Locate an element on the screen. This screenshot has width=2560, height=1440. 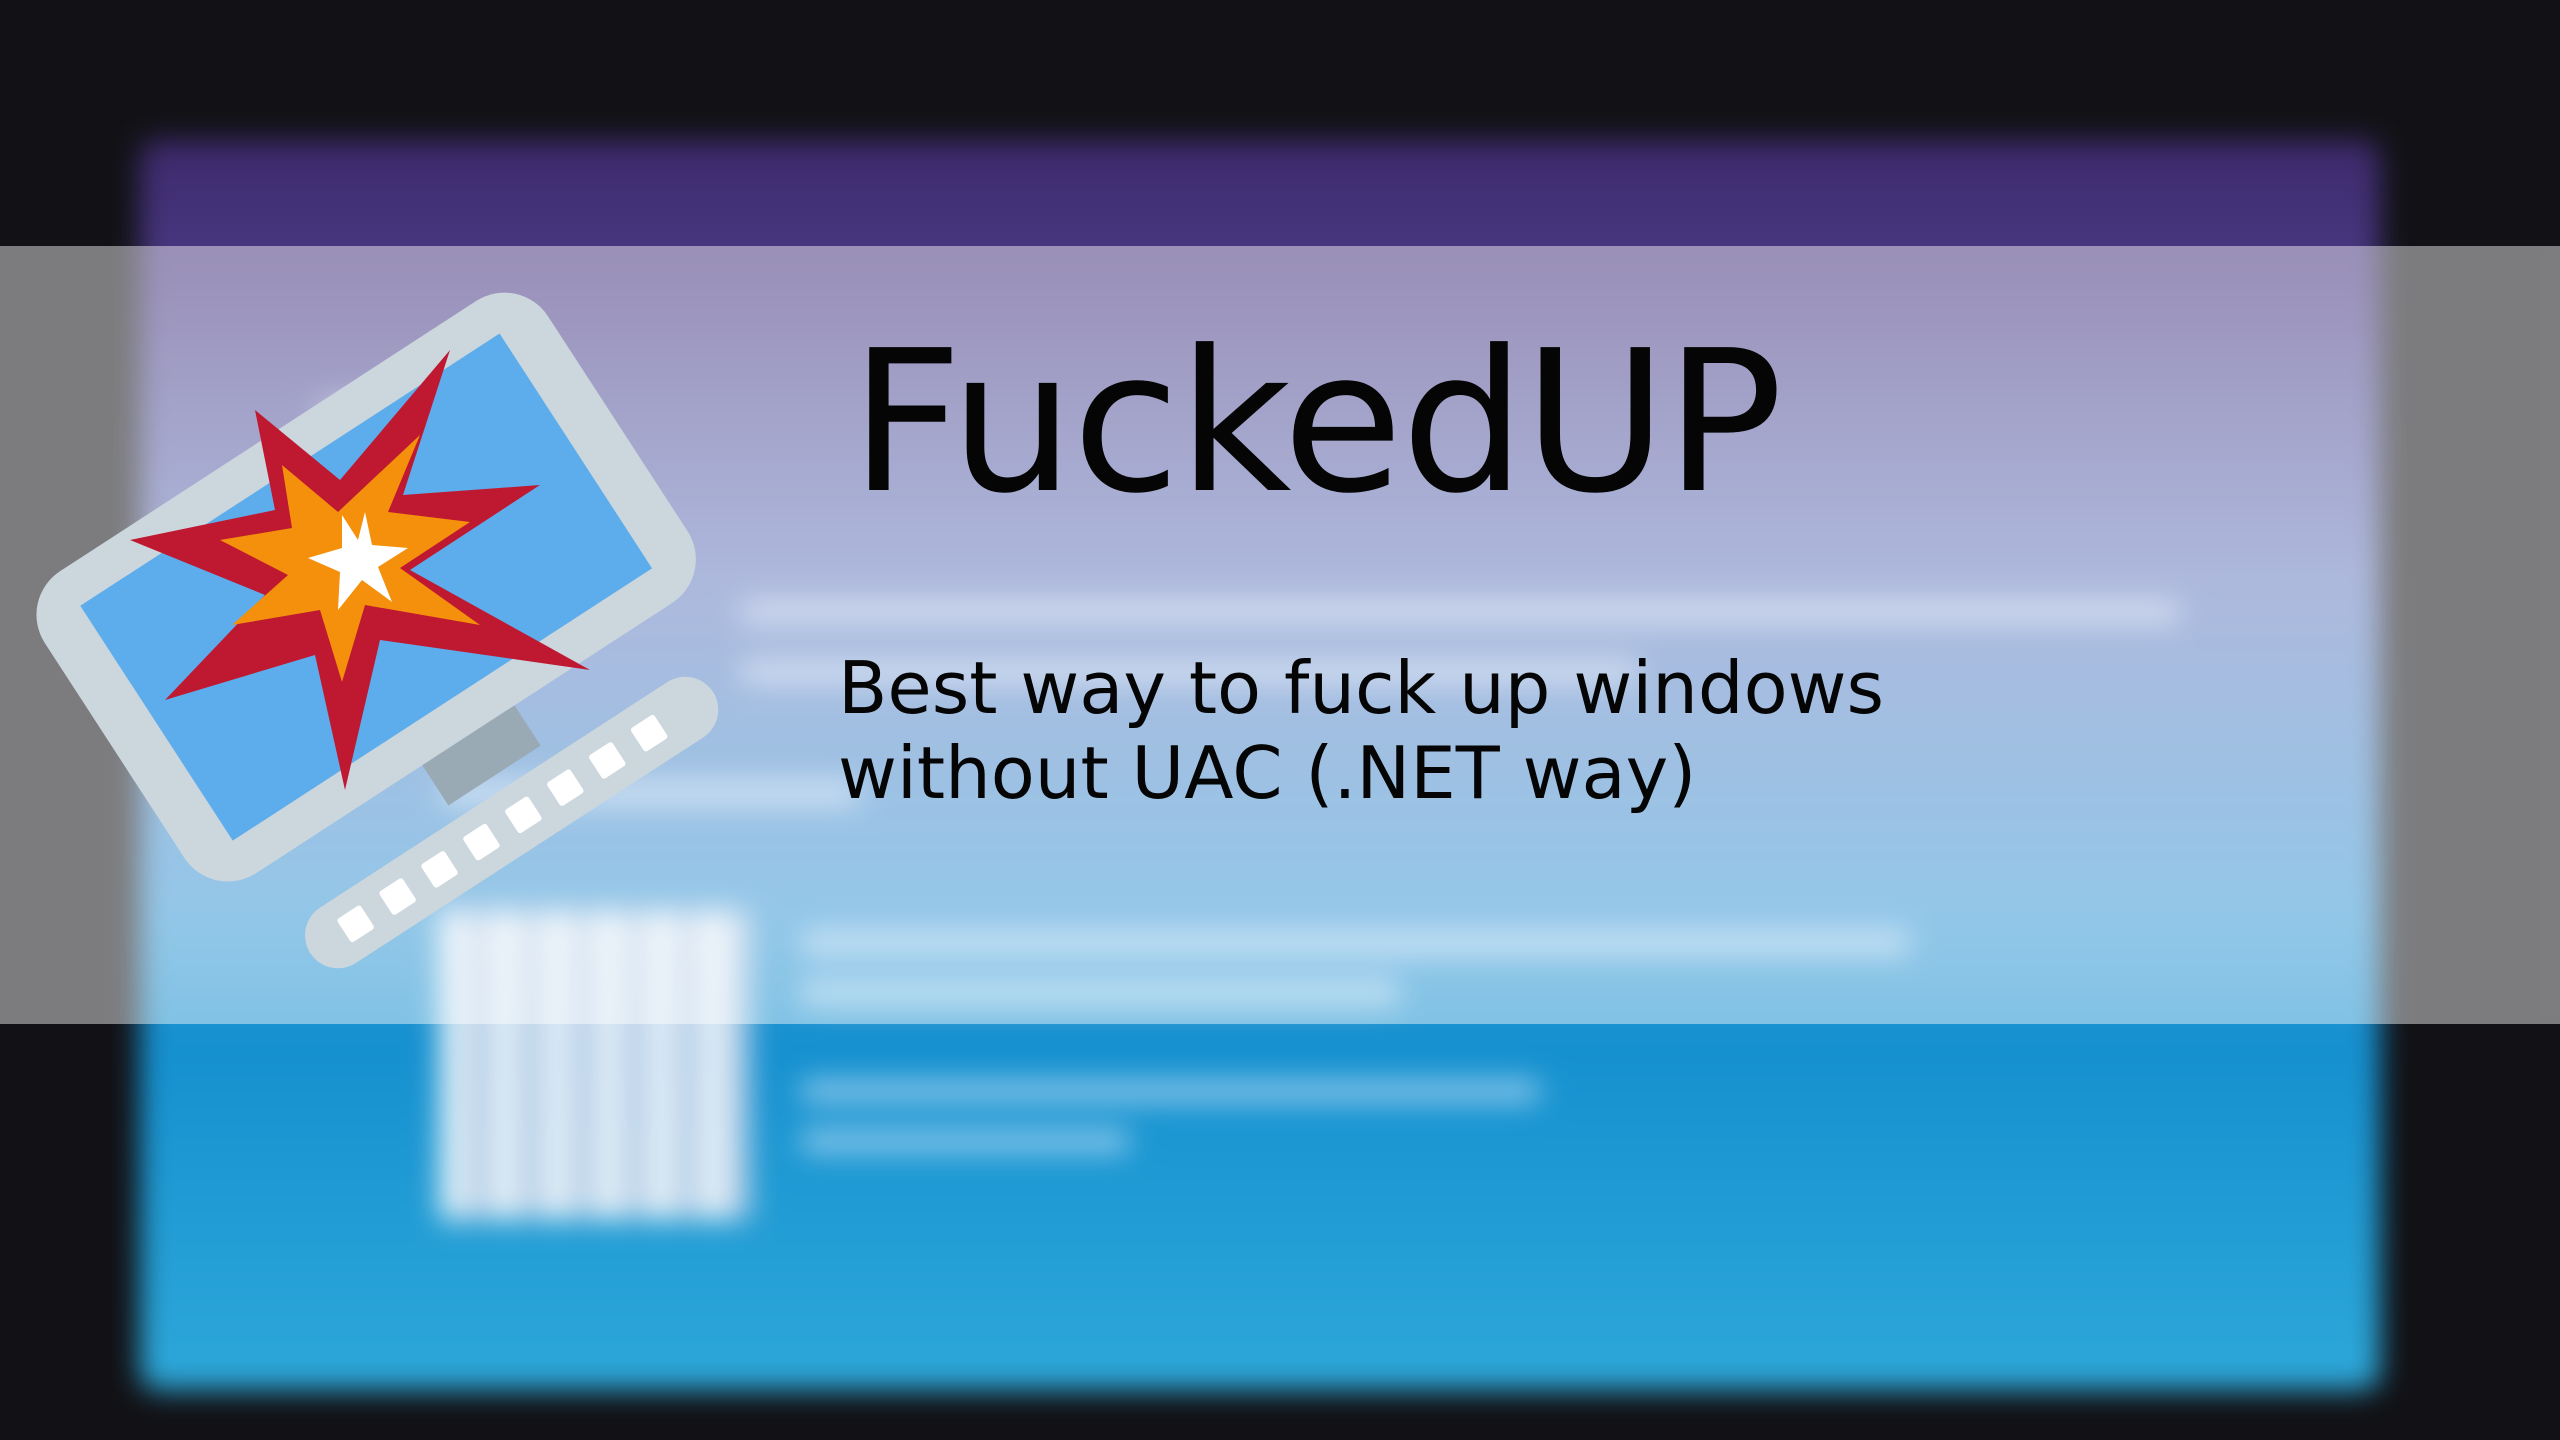
page-title: FuckedUP is located at coordinates (1316, 423).